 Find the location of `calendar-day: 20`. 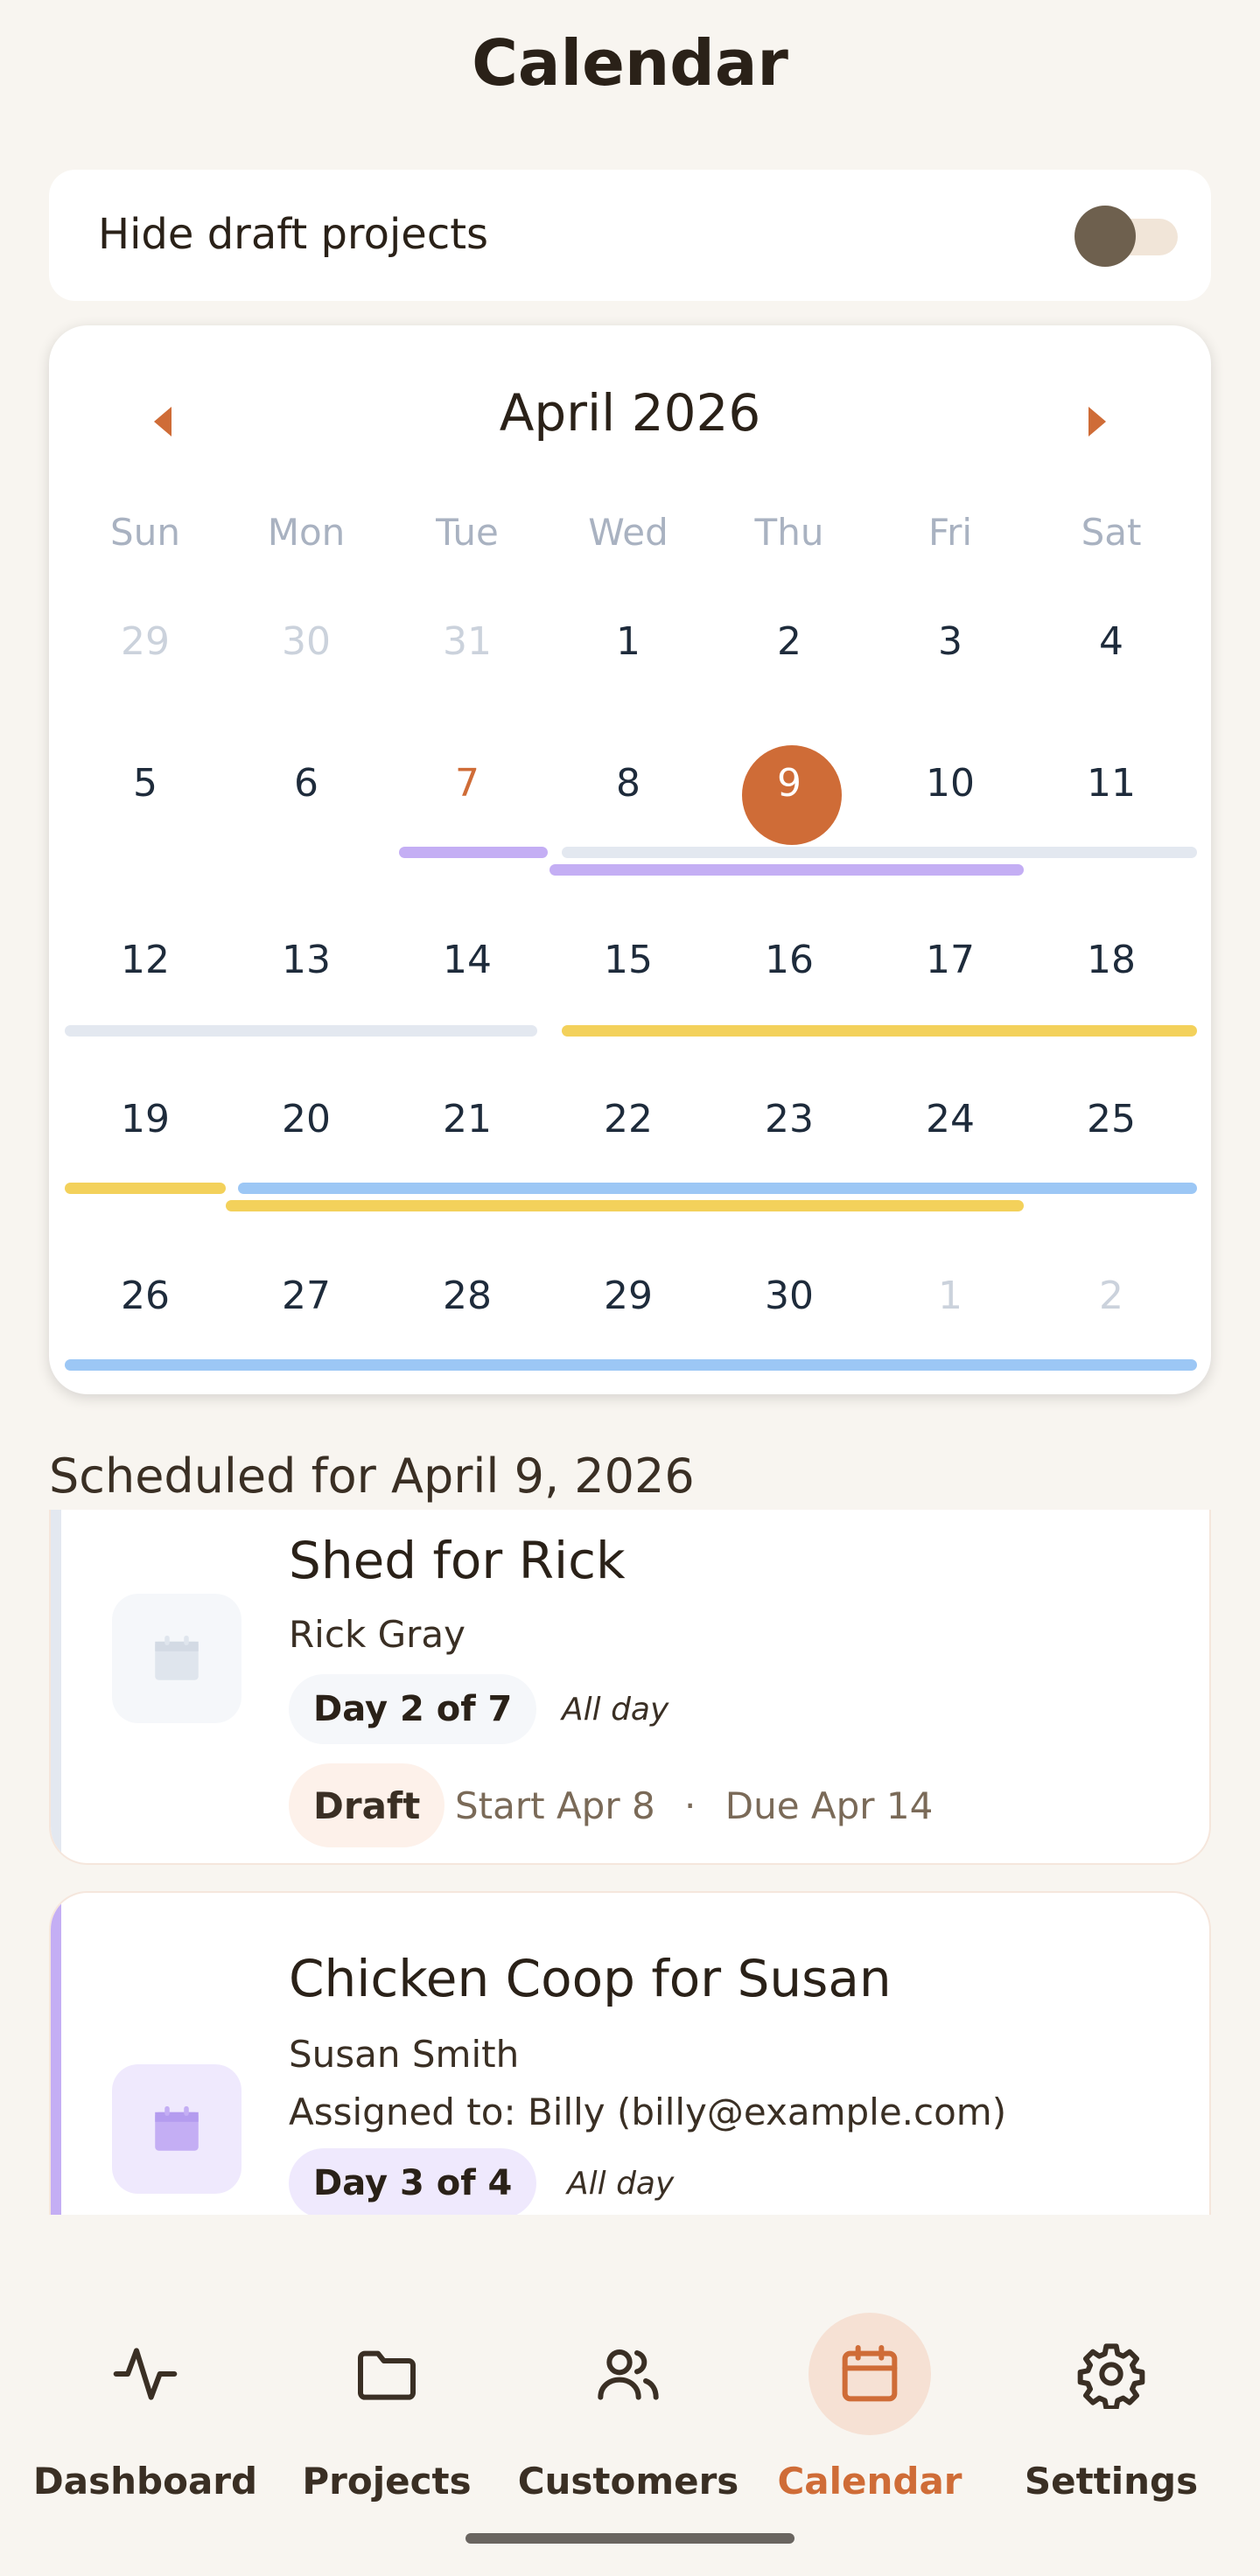

calendar-day: 20 is located at coordinates (306, 1119).